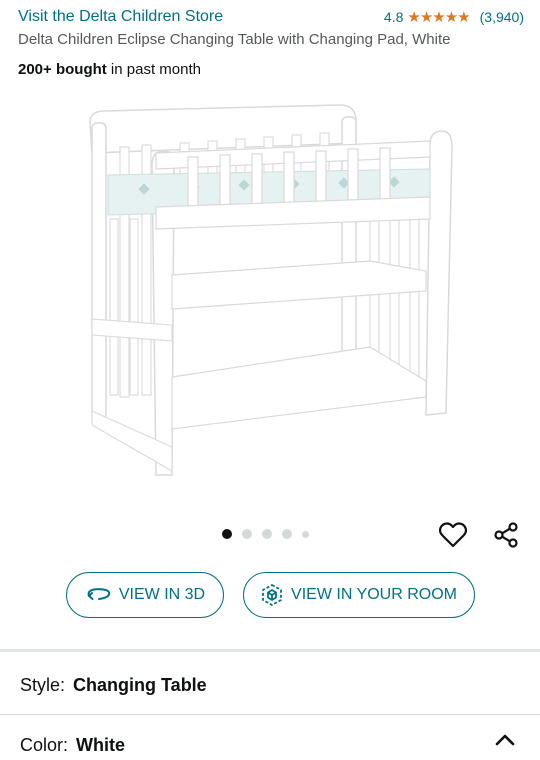  I want to click on heart-icon, so click(453, 535).